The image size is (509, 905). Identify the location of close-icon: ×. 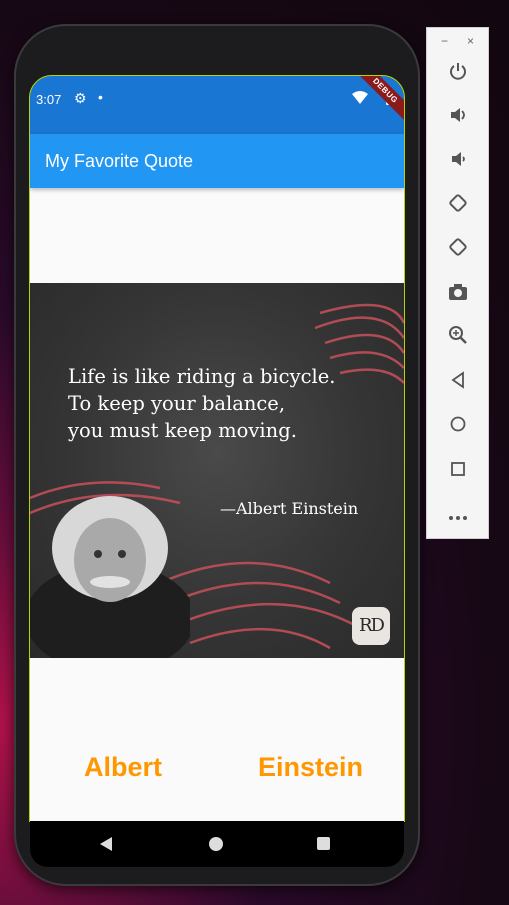
(470, 41).